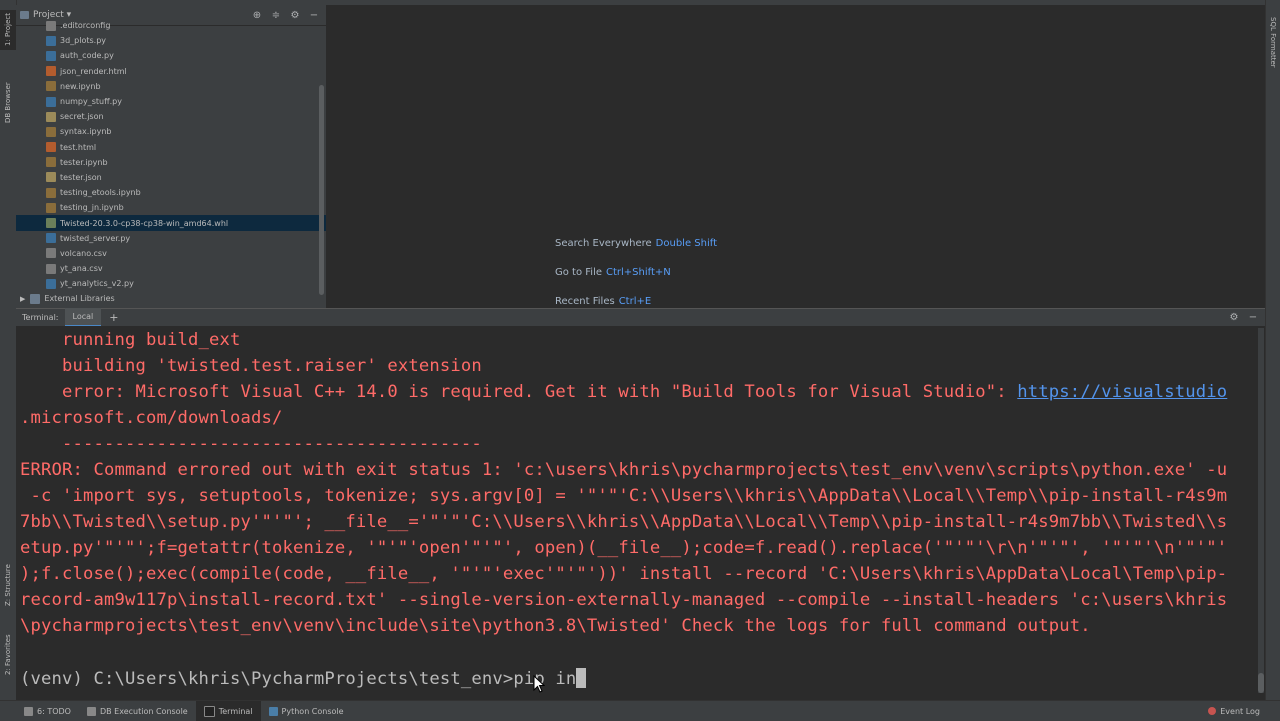 The height and width of the screenshot is (721, 1280). I want to click on file-tree-item-label: new.ipynb, so click(80, 86).